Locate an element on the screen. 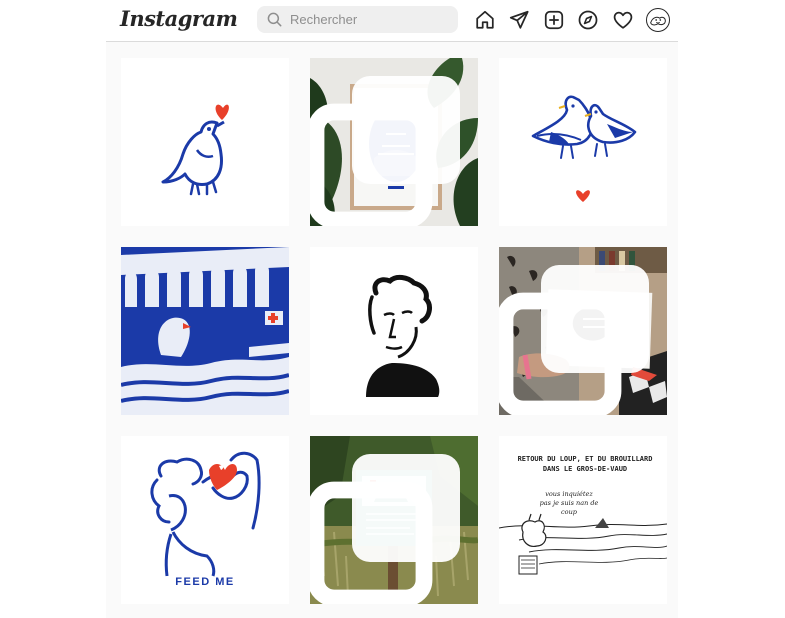  post-tile: FEED ME is located at coordinates (205, 520).